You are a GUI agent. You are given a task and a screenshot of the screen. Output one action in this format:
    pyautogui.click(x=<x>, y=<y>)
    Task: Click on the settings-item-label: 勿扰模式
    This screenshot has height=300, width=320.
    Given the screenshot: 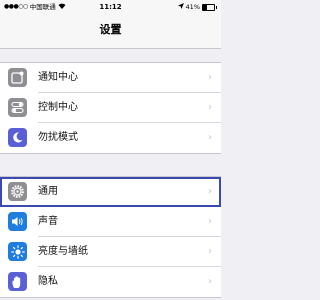 What is the action you would take?
    pyautogui.click(x=58, y=137)
    